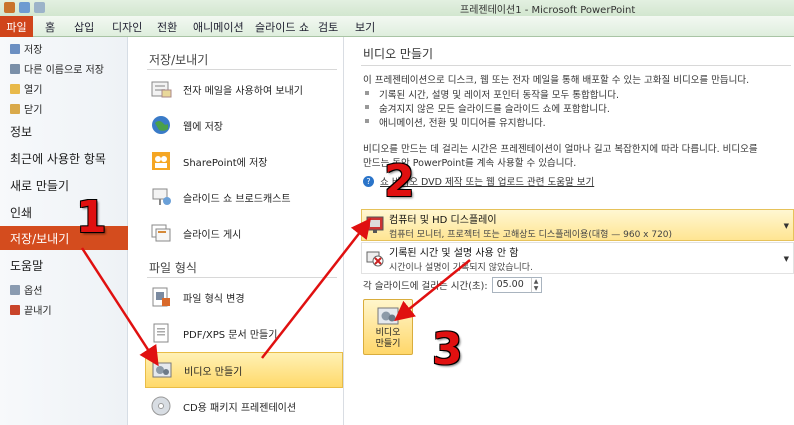 Image resolution: width=794 pixels, height=425 pixels. I want to click on tab-review: 검토, so click(328, 27).